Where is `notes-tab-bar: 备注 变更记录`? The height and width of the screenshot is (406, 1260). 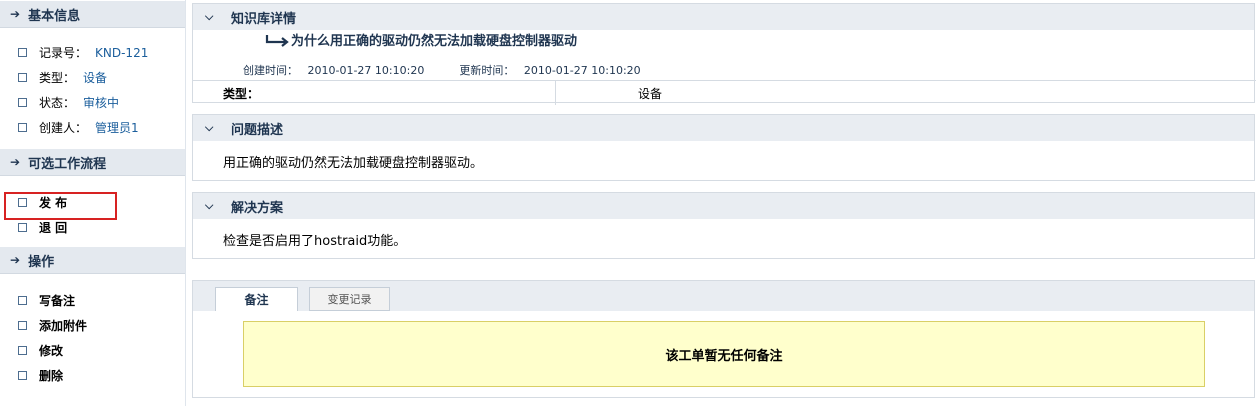
notes-tab-bar: 备注 变更记录 is located at coordinates (723, 296).